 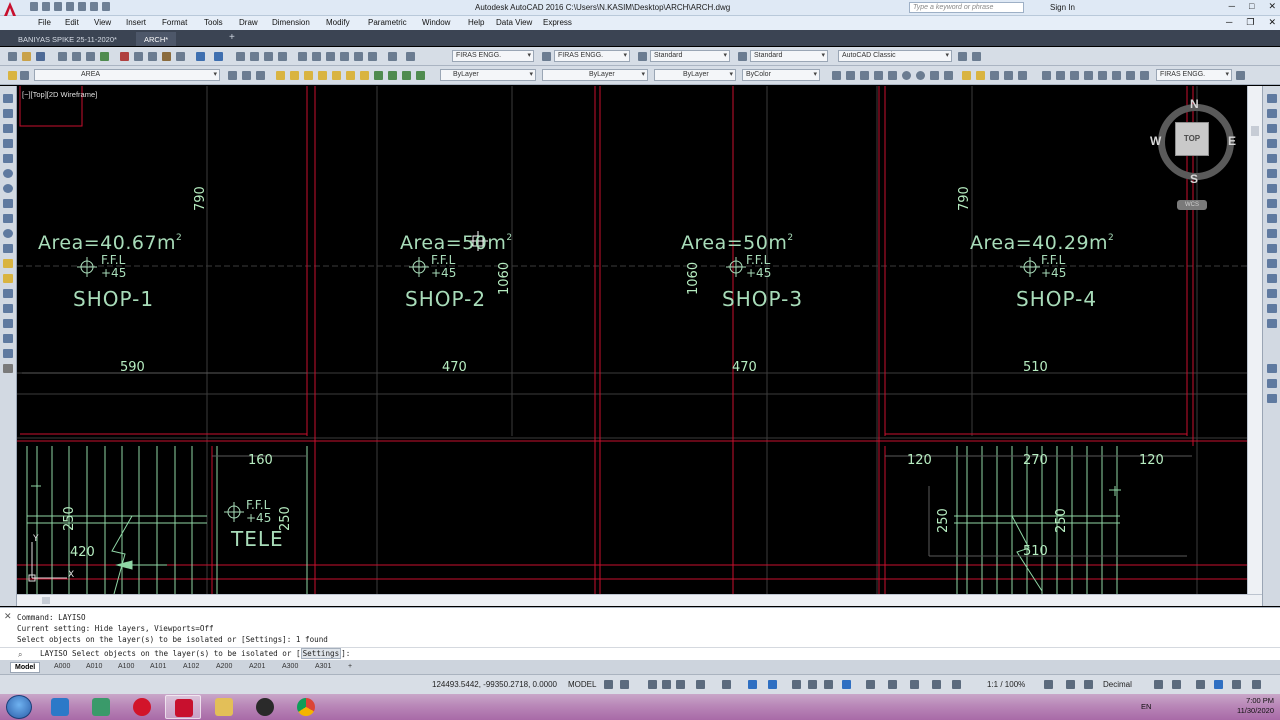 I want to click on taskbar-app-green, so click(x=101, y=707).